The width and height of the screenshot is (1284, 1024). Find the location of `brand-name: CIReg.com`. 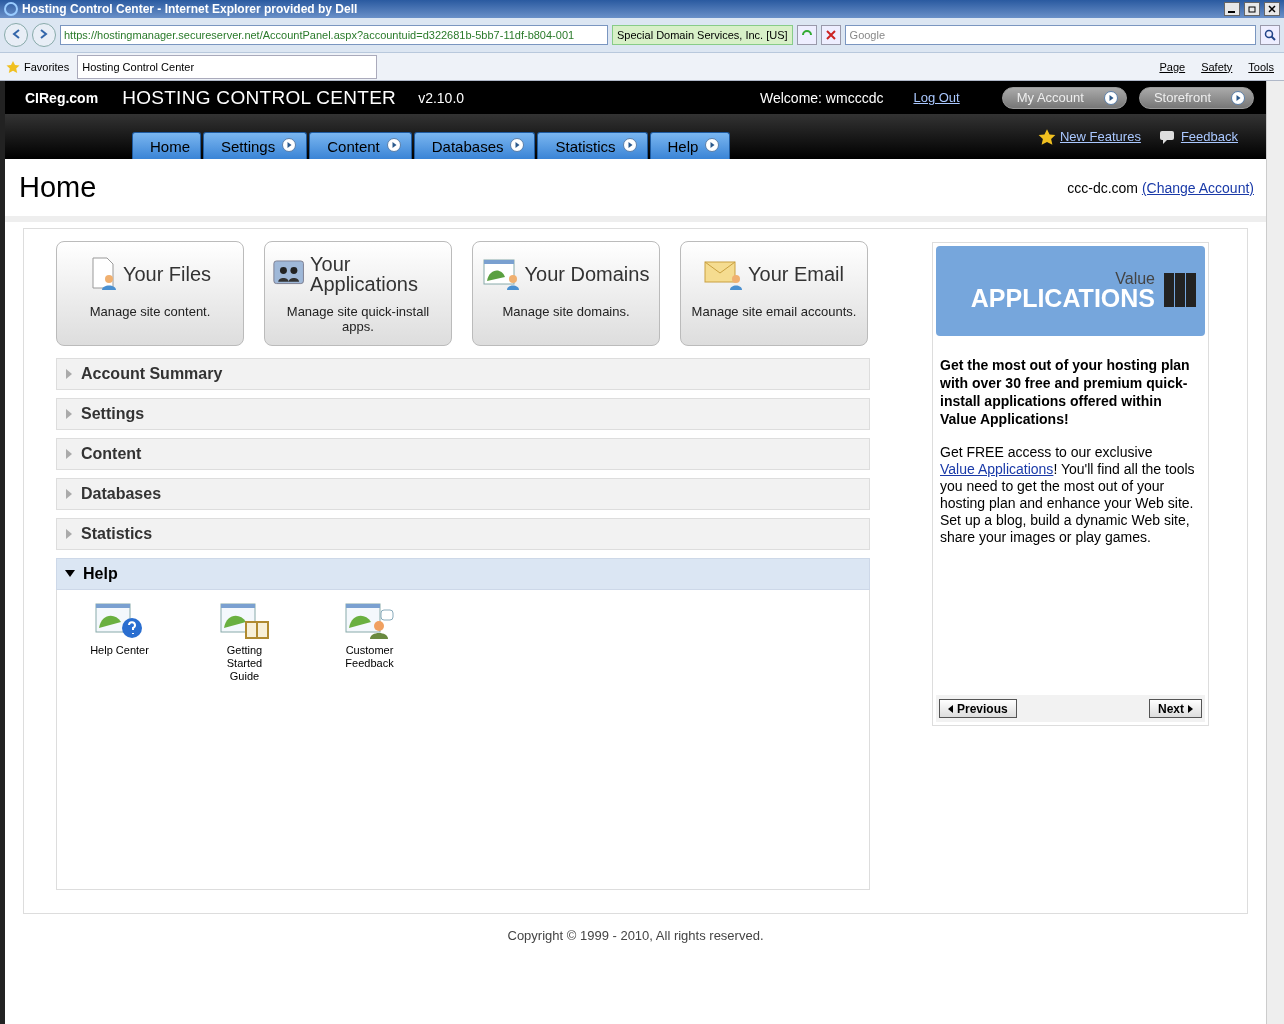

brand-name: CIReg.com is located at coordinates (62, 97).